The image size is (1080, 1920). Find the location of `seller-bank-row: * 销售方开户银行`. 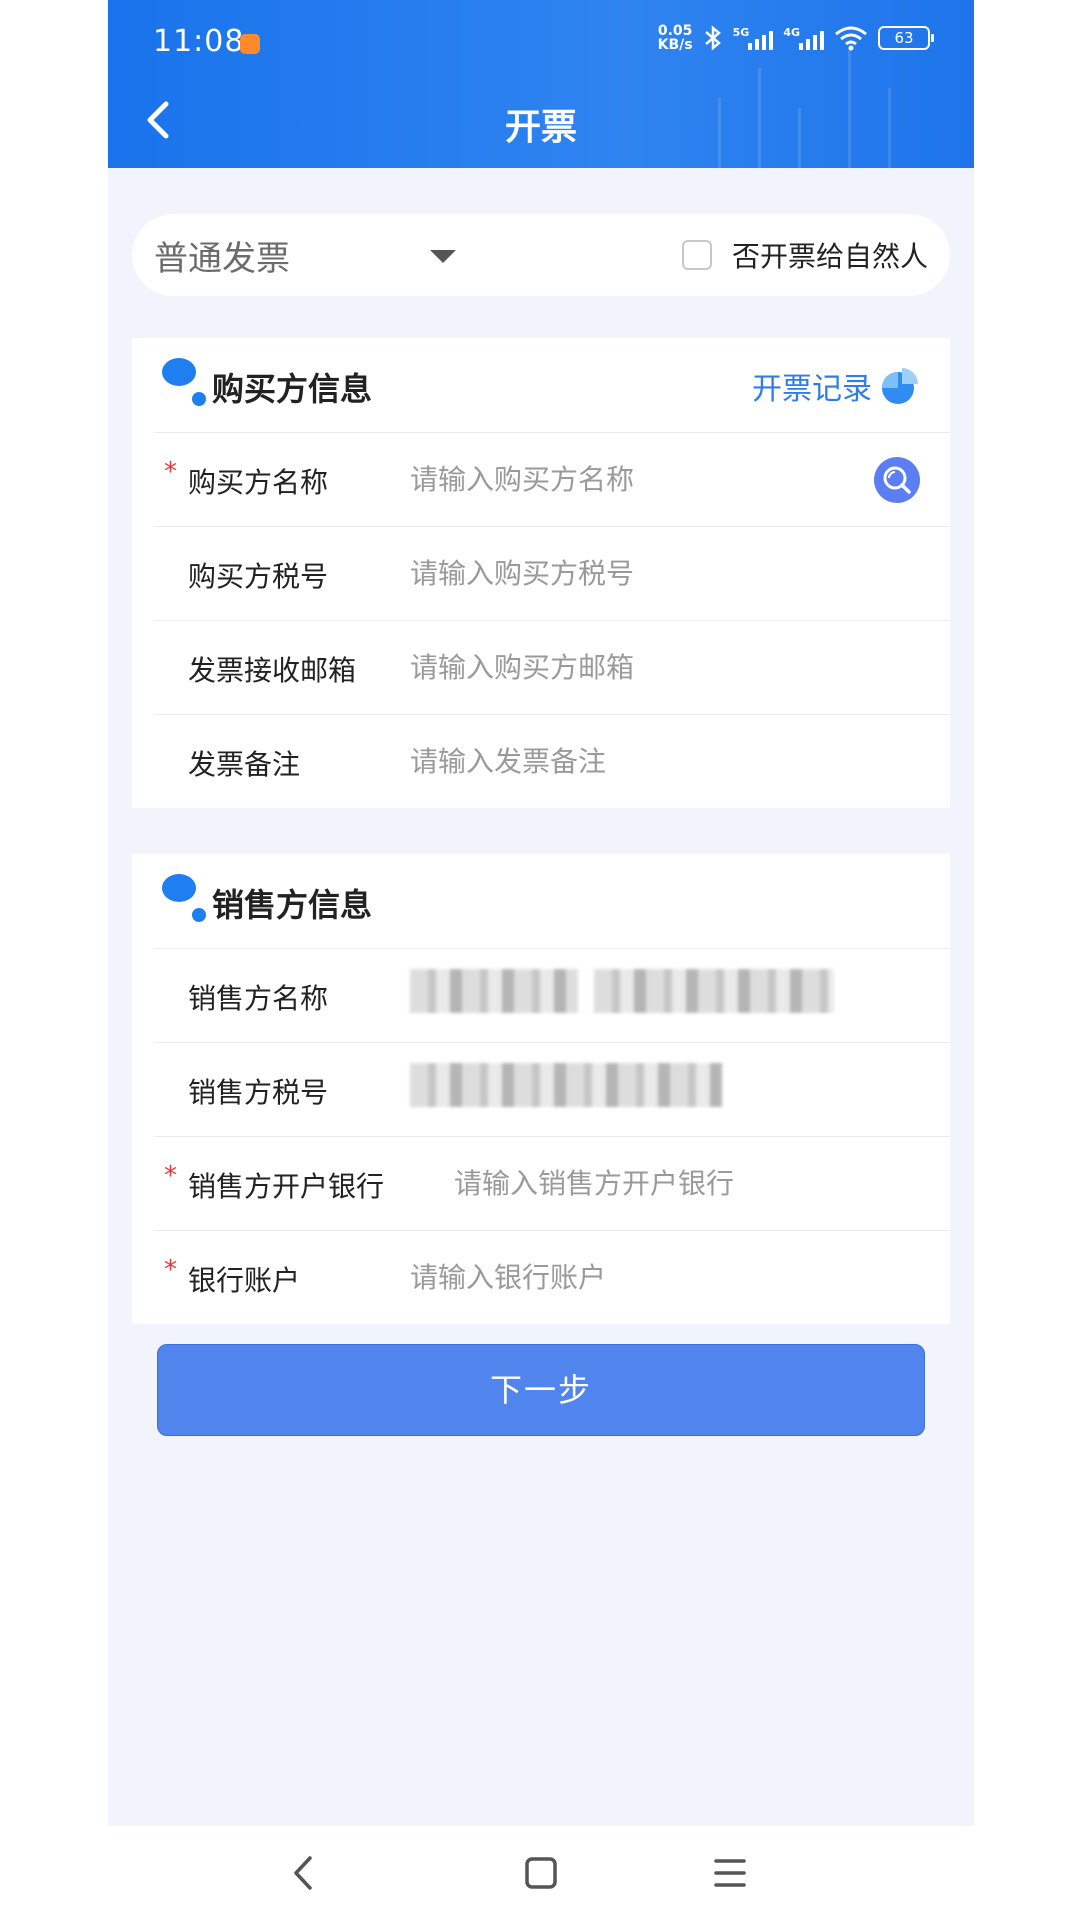

seller-bank-row: * 销售方开户银行 is located at coordinates (552, 1184).